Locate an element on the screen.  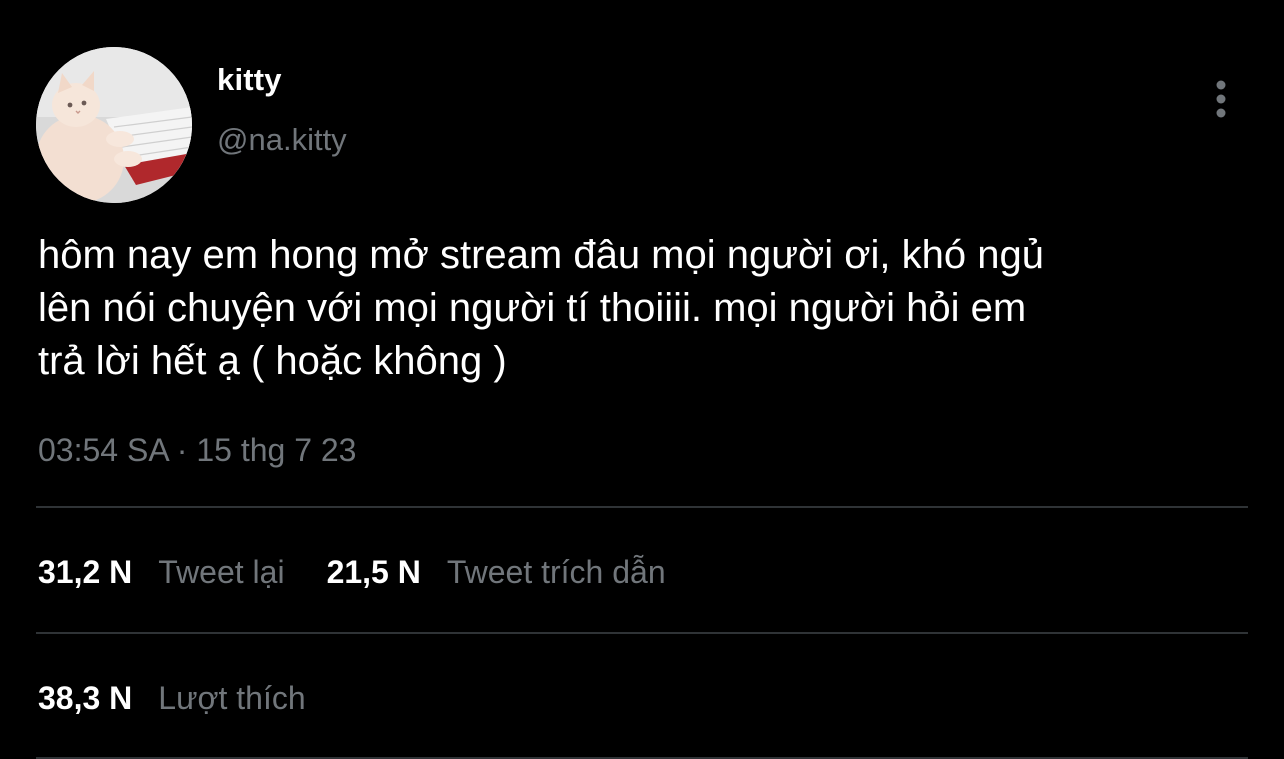
tweet-timestamp: 03:54 SA · 15 thg 7 23 is located at coordinates (197, 450).